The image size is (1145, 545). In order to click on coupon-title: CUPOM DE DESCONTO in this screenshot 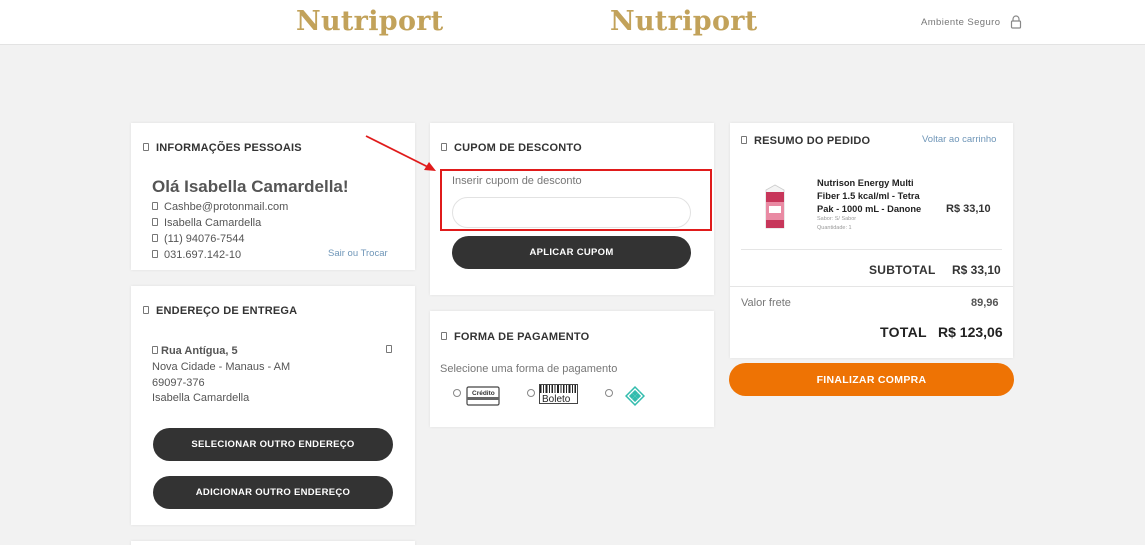, I will do `click(511, 148)`.